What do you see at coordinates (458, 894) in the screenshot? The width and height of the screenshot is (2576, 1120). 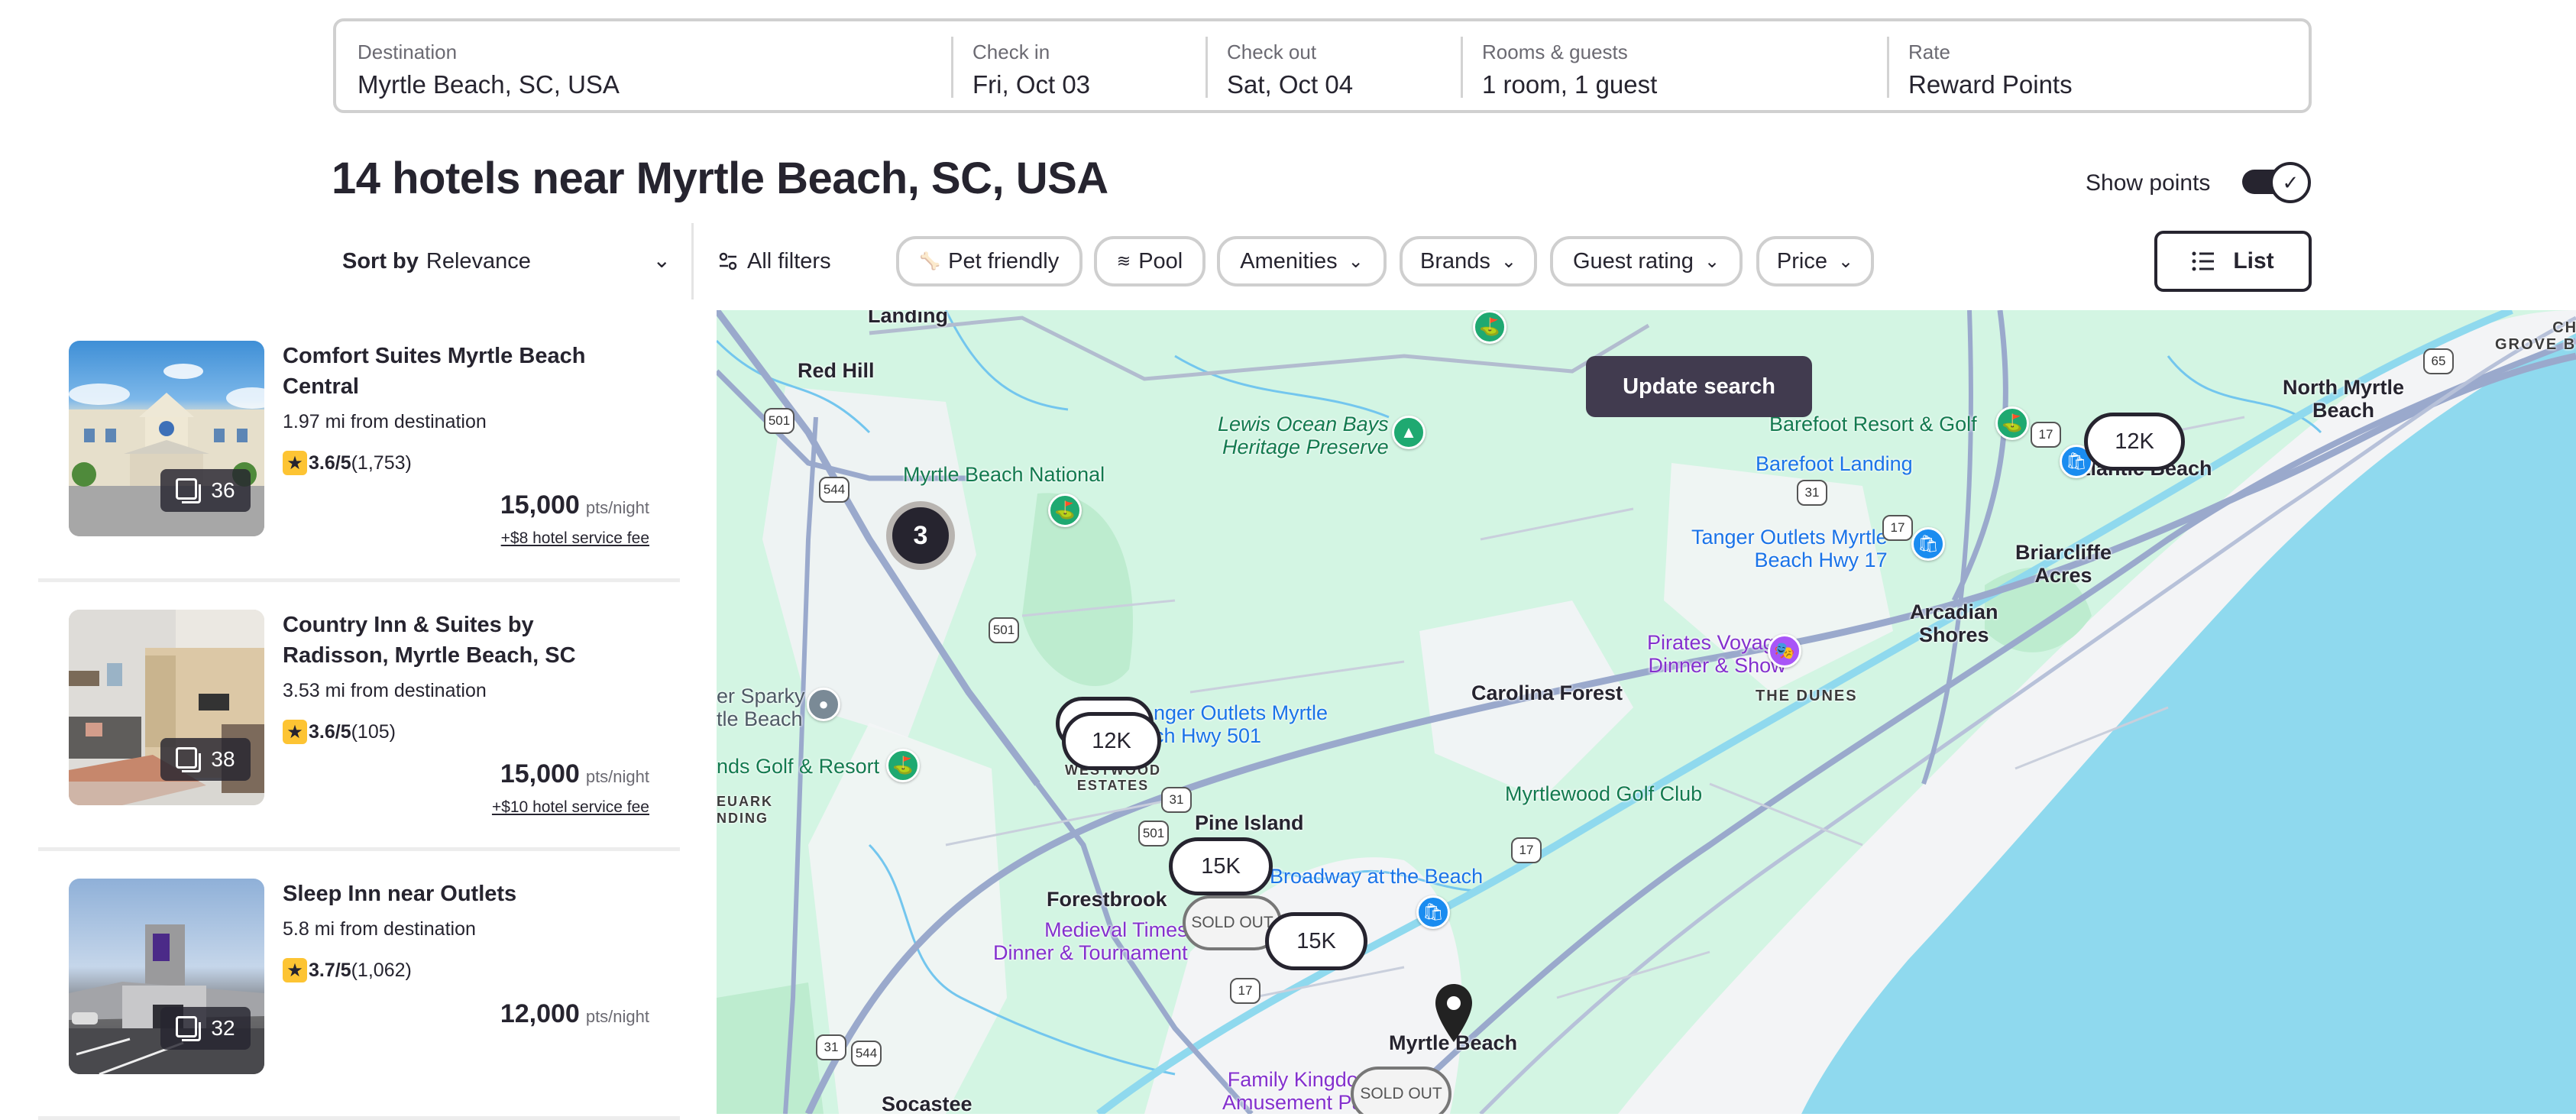 I see `hotel-name: Sleep Inn near Outlets` at bounding box center [458, 894].